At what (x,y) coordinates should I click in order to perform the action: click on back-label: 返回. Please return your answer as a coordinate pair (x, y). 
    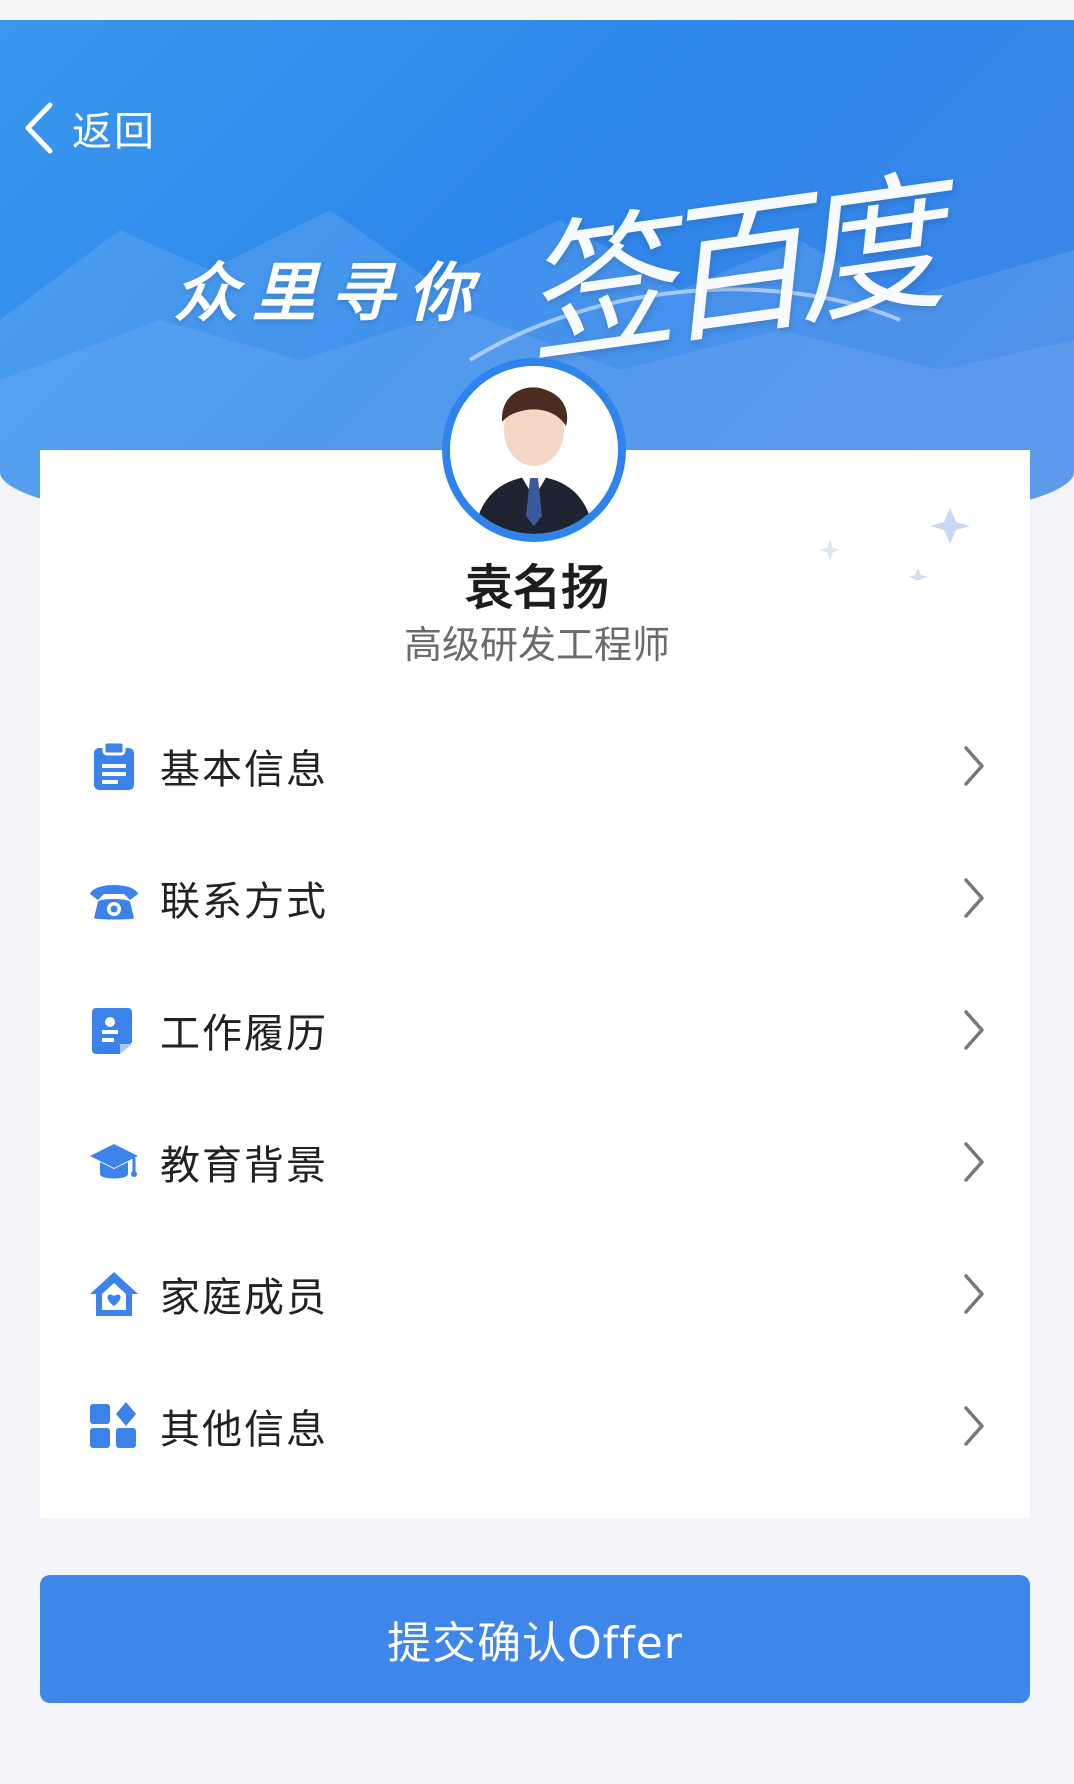
    Looking at the image, I should click on (114, 132).